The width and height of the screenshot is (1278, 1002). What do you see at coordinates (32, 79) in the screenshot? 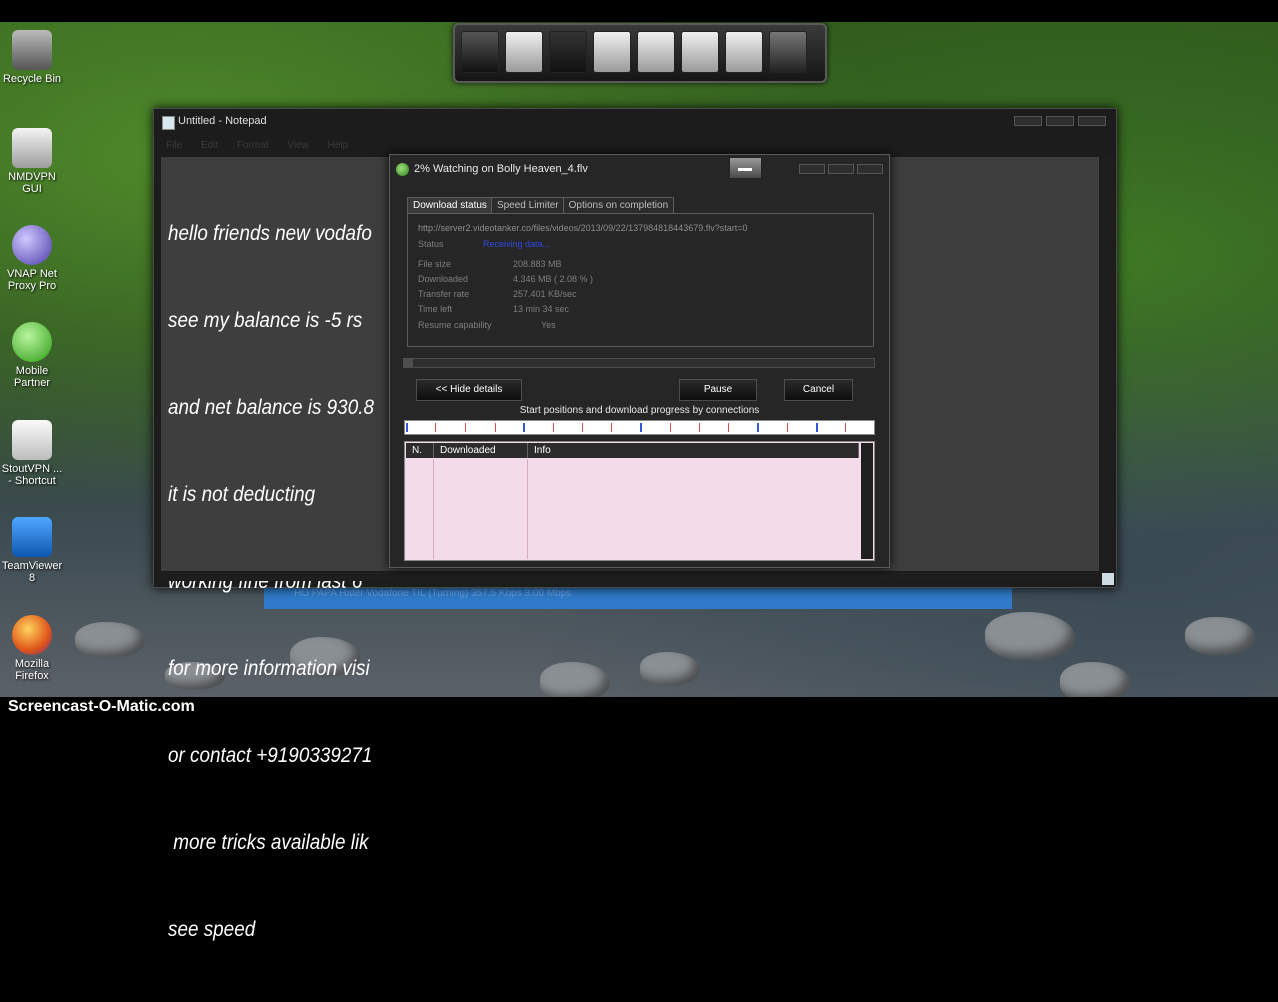
I see `desktop-icon-label: Recycle Bin` at bounding box center [32, 79].